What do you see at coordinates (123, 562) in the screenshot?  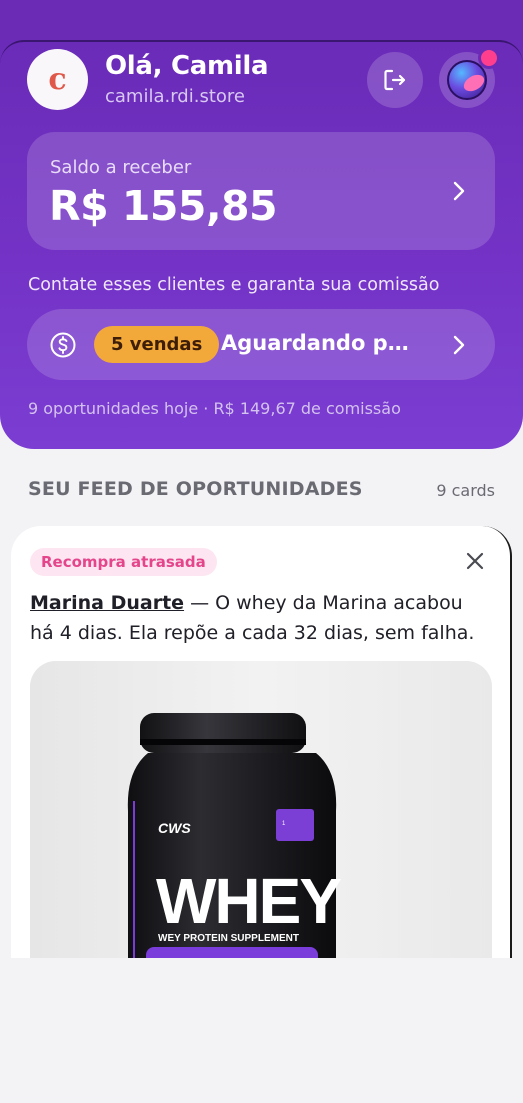 I see `status-badge: Recompra atrasada` at bounding box center [123, 562].